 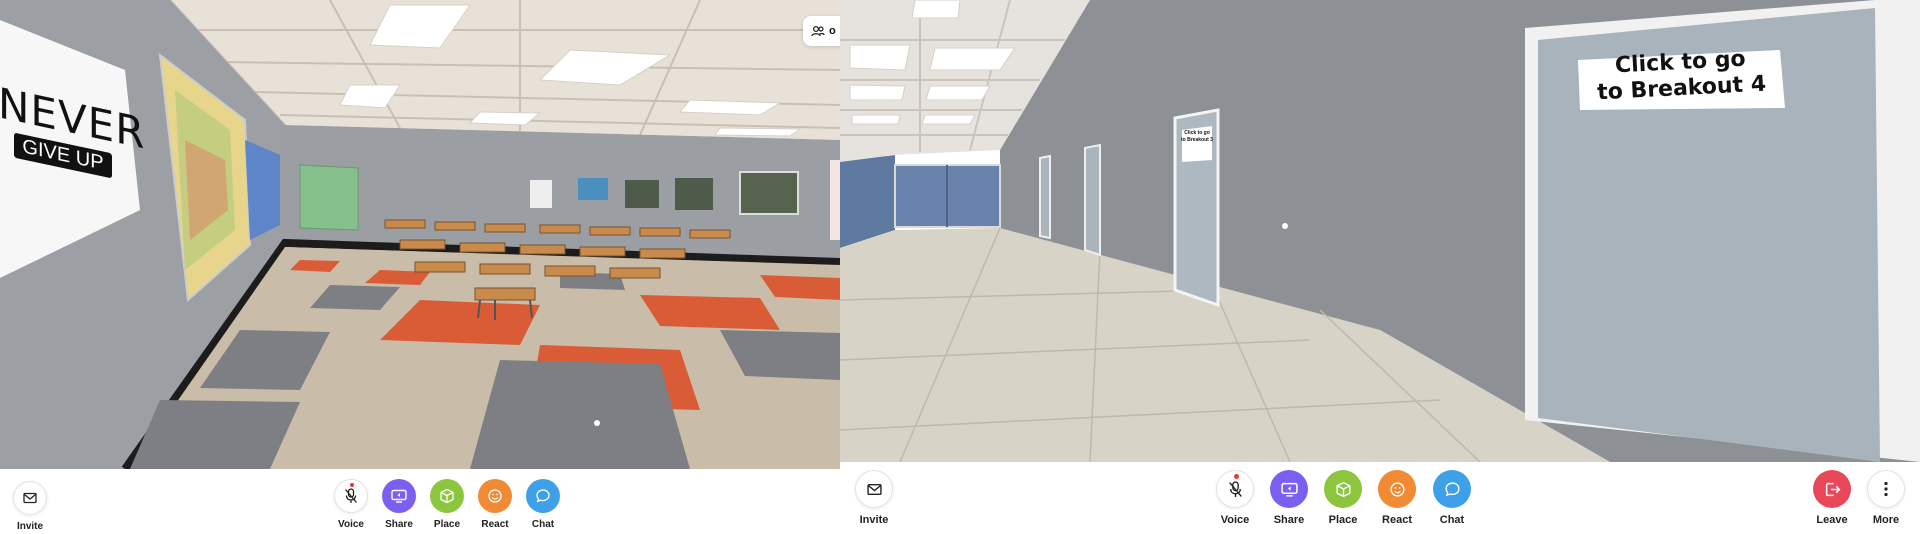 I want to click on more-button: More, so click(x=1886, y=498).